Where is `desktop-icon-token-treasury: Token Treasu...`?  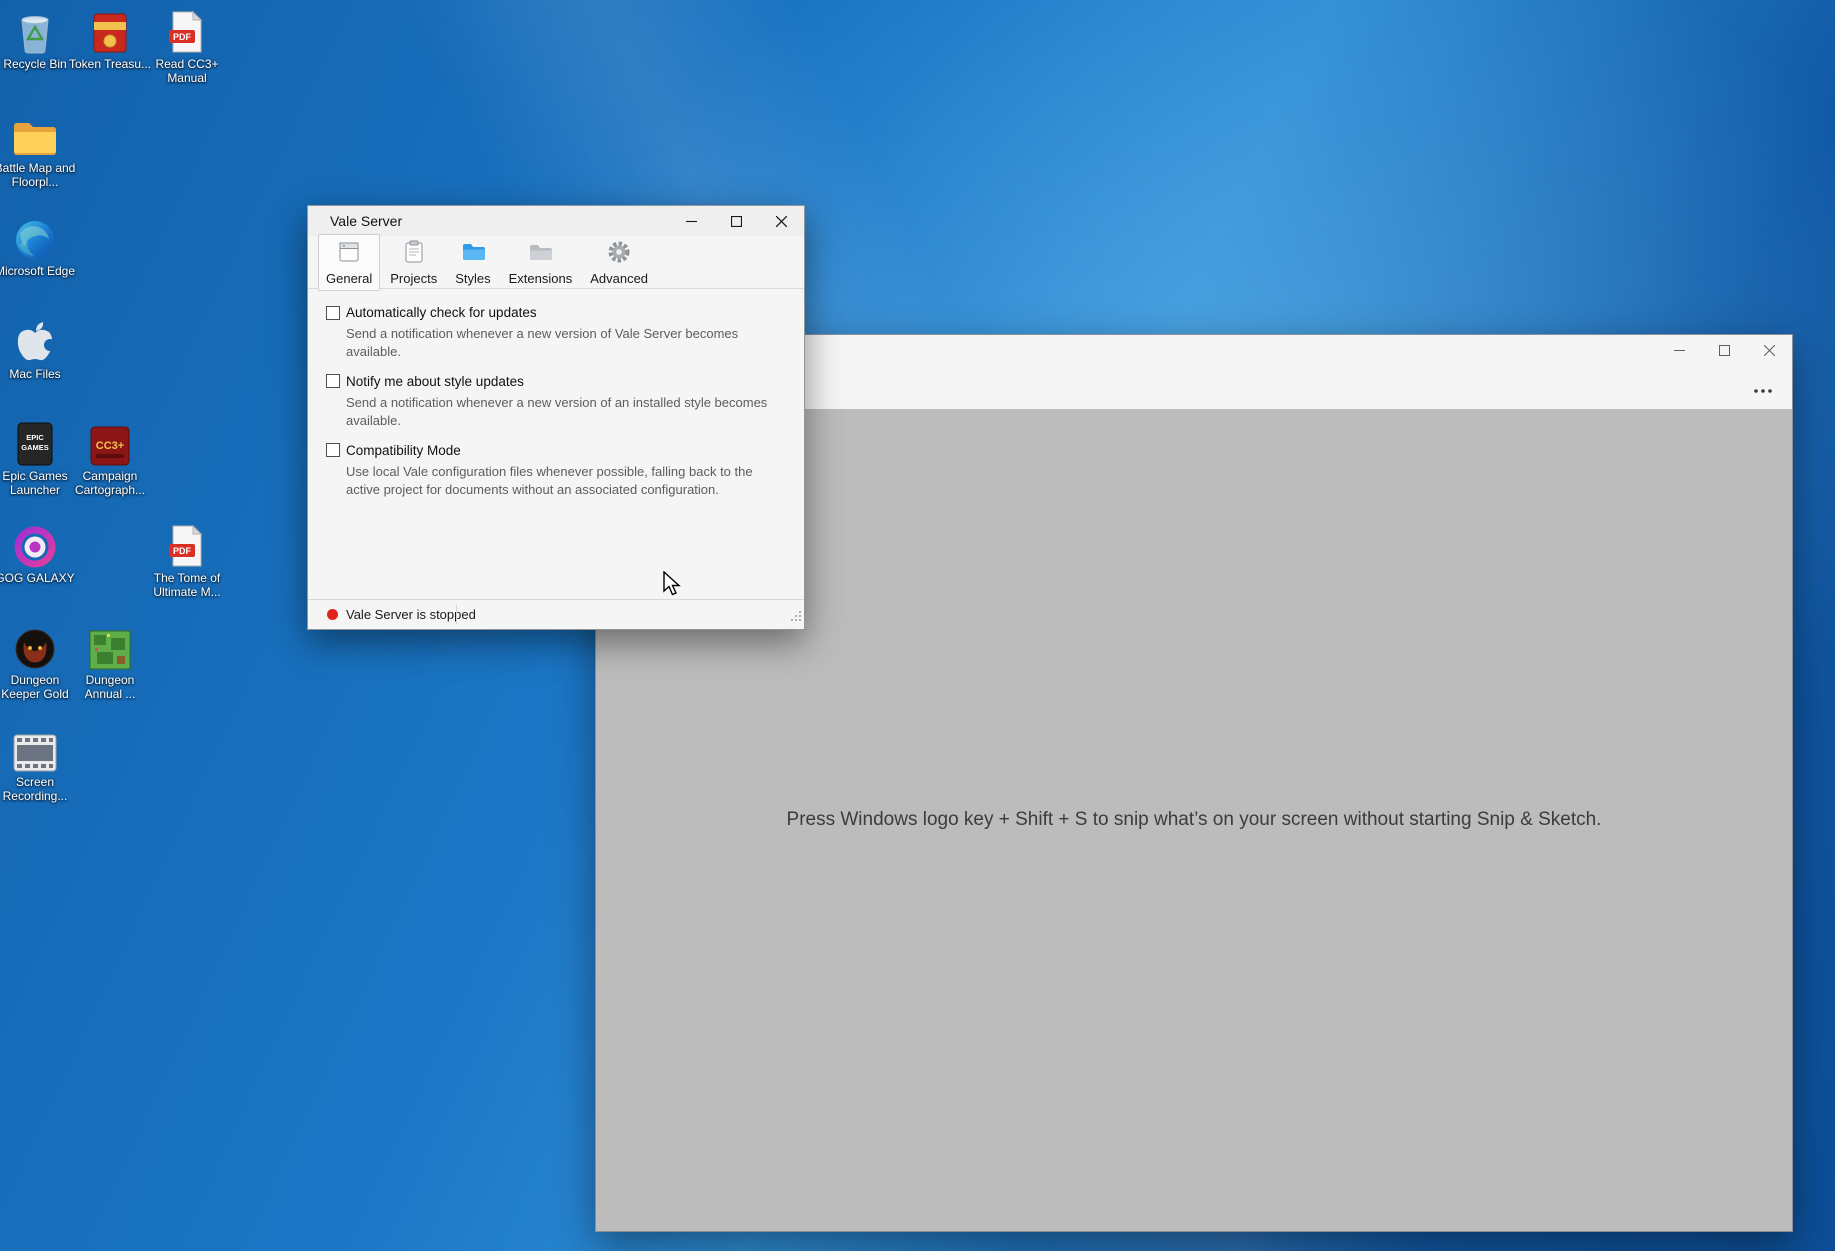
desktop-icon-token-treasury: Token Treasu... is located at coordinates (110, 39).